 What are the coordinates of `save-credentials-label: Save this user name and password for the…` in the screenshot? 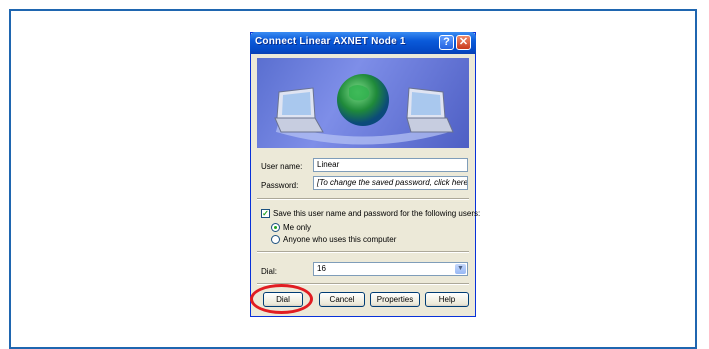 It's located at (377, 213).